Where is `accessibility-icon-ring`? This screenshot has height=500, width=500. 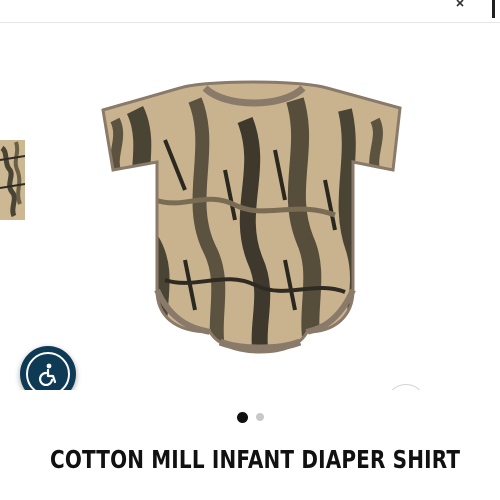 accessibility-icon-ring is located at coordinates (48, 371).